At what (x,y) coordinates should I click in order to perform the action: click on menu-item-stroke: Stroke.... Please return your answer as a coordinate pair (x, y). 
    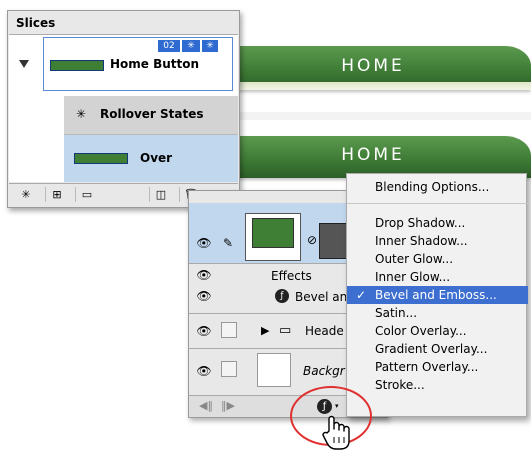
    Looking at the image, I should click on (437, 385).